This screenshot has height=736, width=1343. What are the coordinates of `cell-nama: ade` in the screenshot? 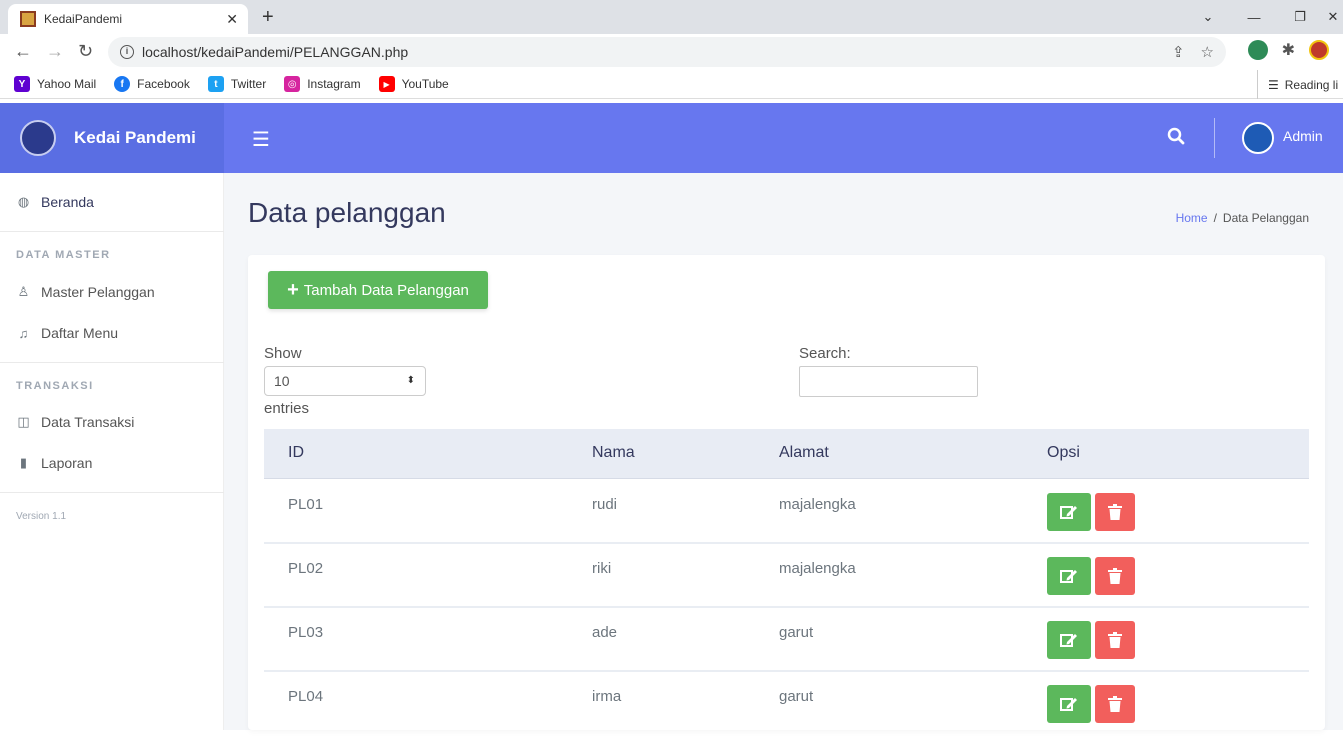 It's located at (605, 632).